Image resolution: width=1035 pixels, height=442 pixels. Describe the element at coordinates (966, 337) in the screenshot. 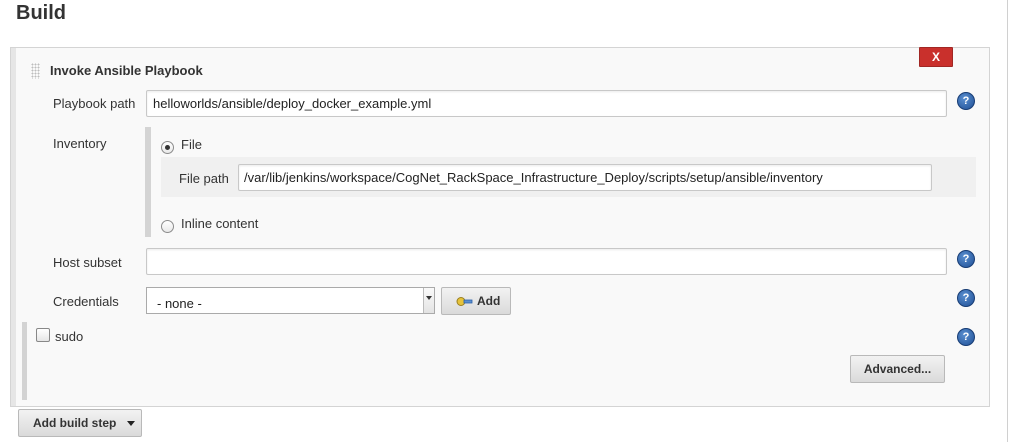

I see `sudo-help-icon: ?` at that location.